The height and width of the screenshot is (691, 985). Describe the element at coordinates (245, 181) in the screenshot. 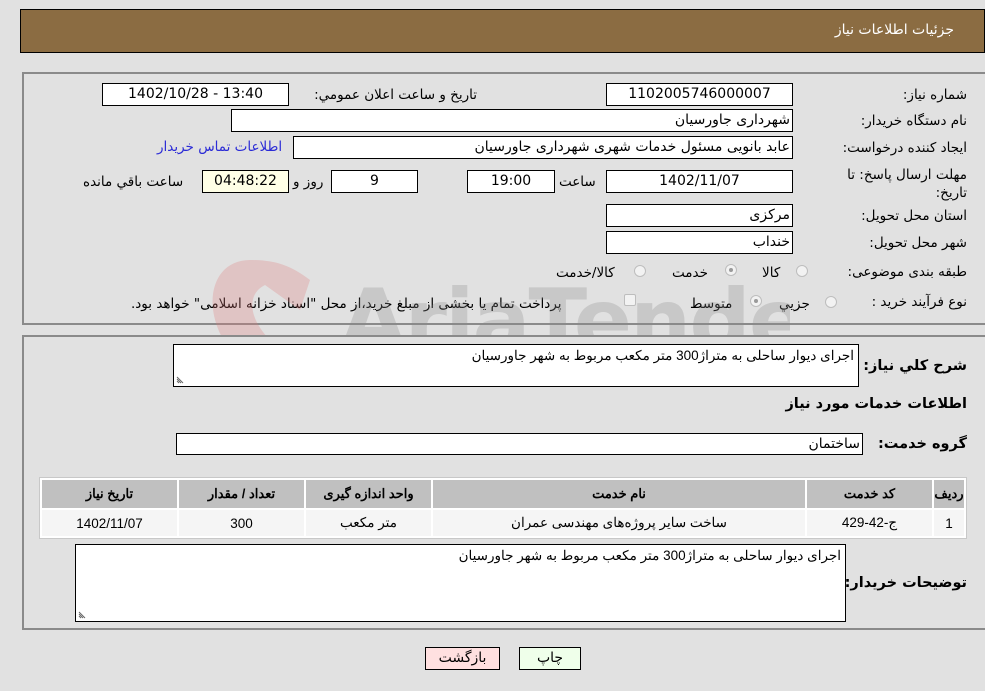

I see `remaining-time-field: 04:48:22` at that location.